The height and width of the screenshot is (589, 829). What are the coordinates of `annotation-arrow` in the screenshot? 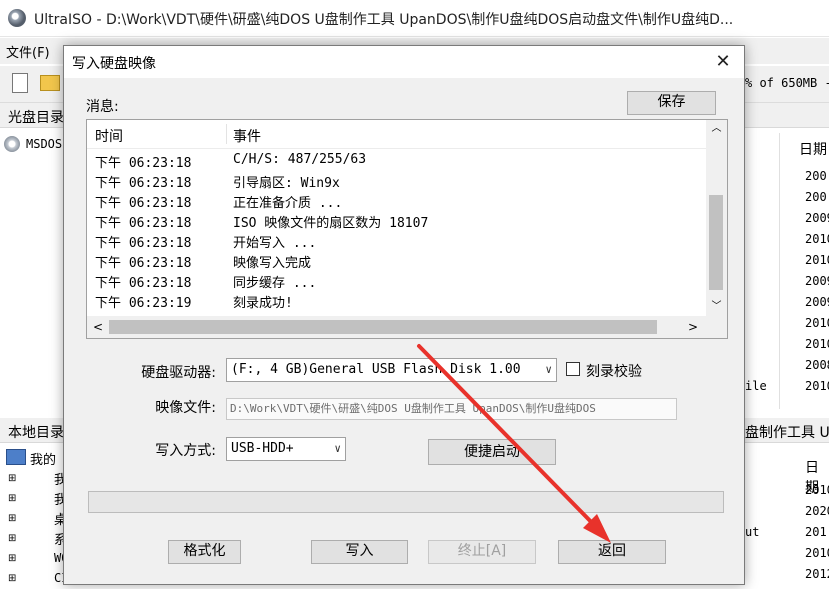 It's located at (514, 443).